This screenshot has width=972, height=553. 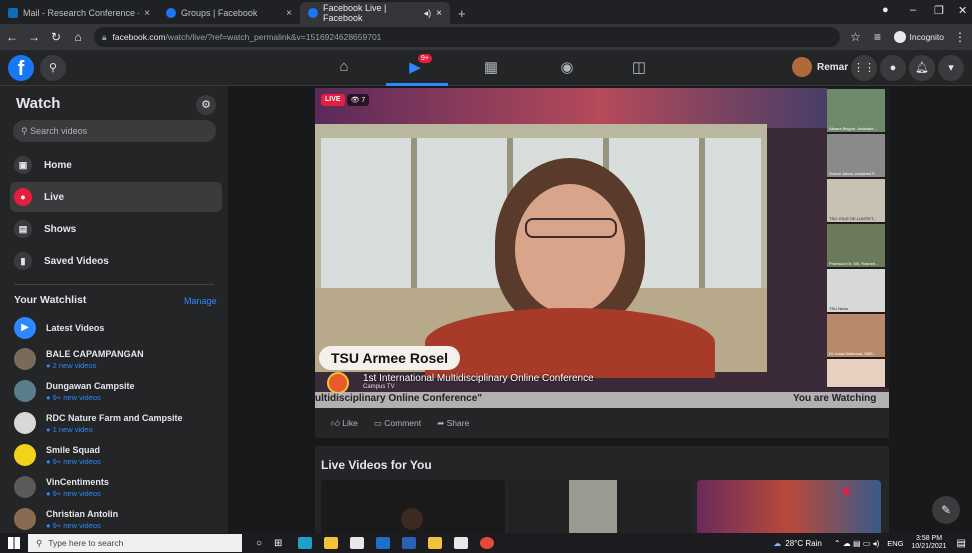 I want to click on watchlist-sub: ● 1 new video, so click(x=69, y=429).